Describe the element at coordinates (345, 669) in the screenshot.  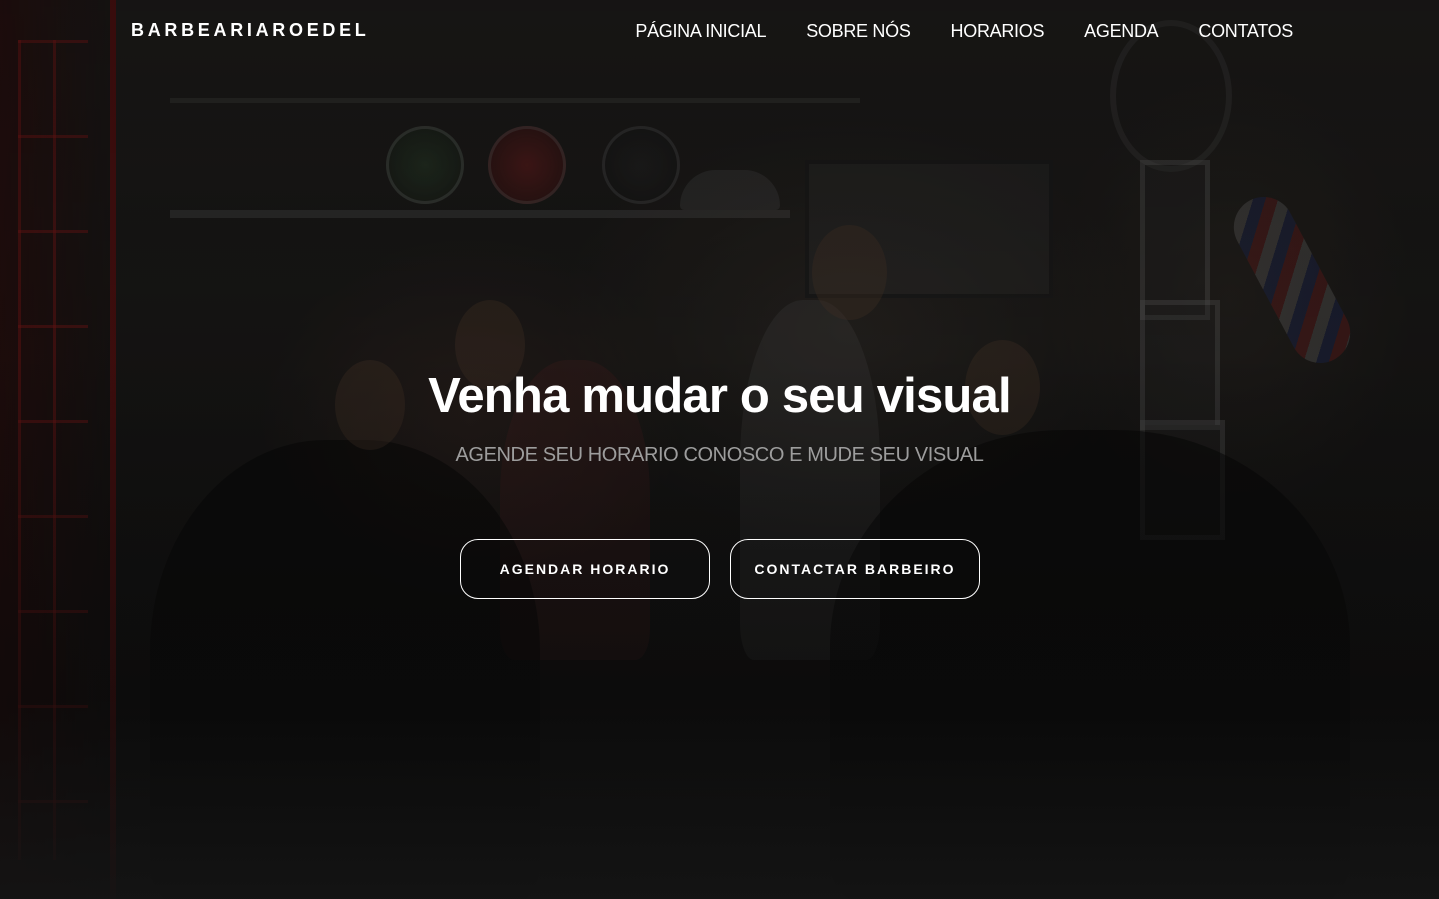
I see `background-photo-client` at that location.